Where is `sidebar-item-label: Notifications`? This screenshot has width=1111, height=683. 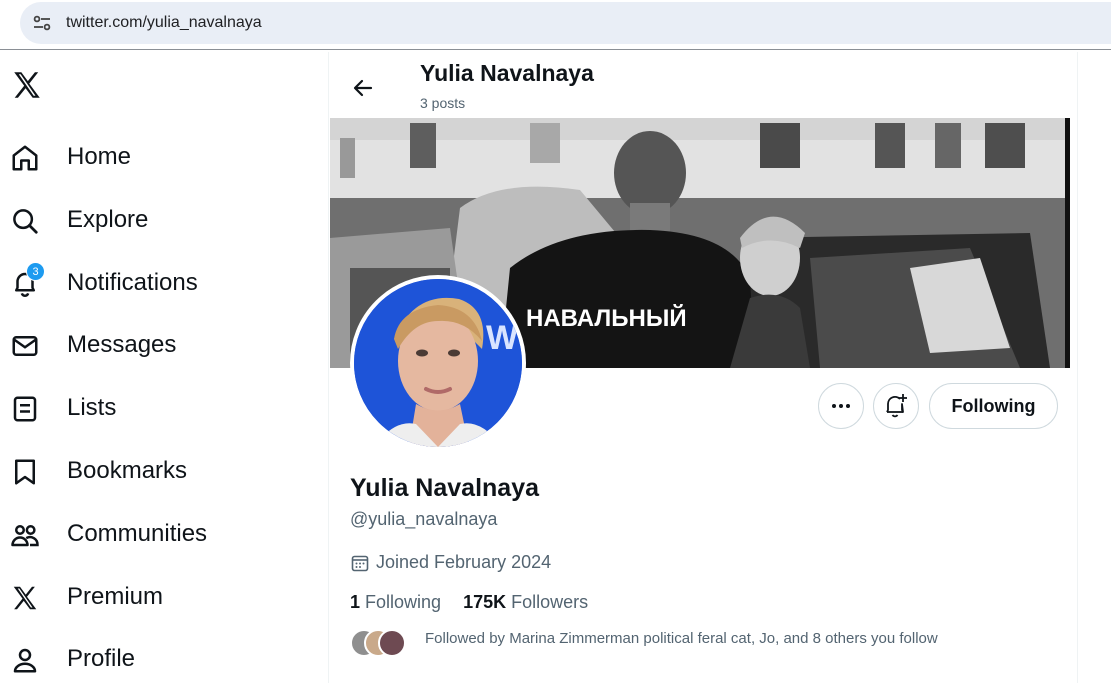
sidebar-item-label: Notifications is located at coordinates (132, 282).